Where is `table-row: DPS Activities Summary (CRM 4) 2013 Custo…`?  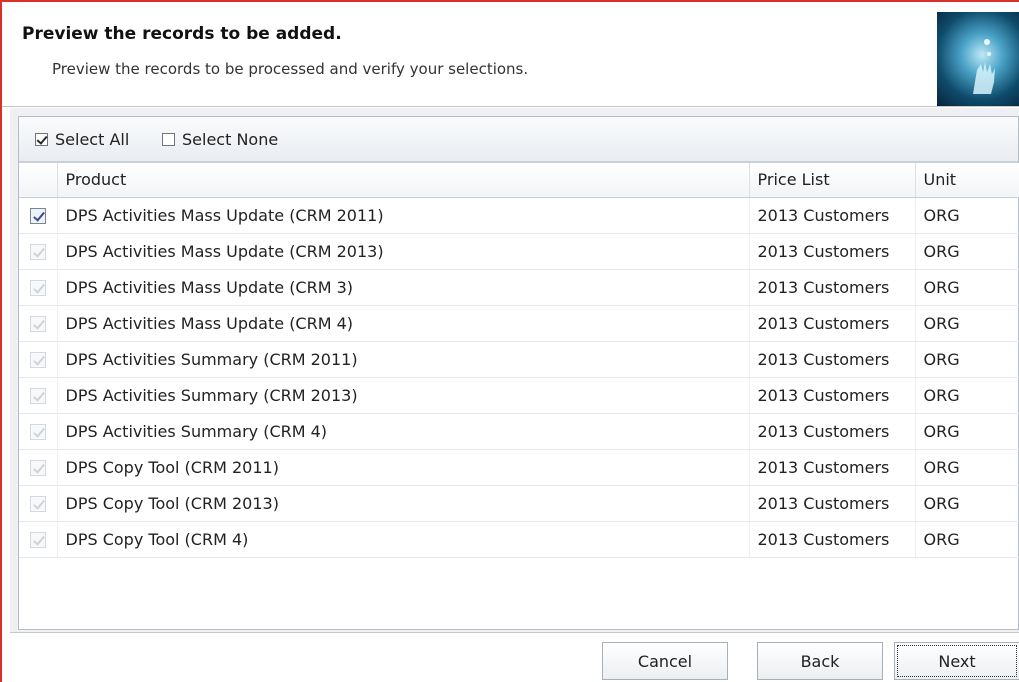 table-row: DPS Activities Summary (CRM 4) 2013 Custo… is located at coordinates (519, 431).